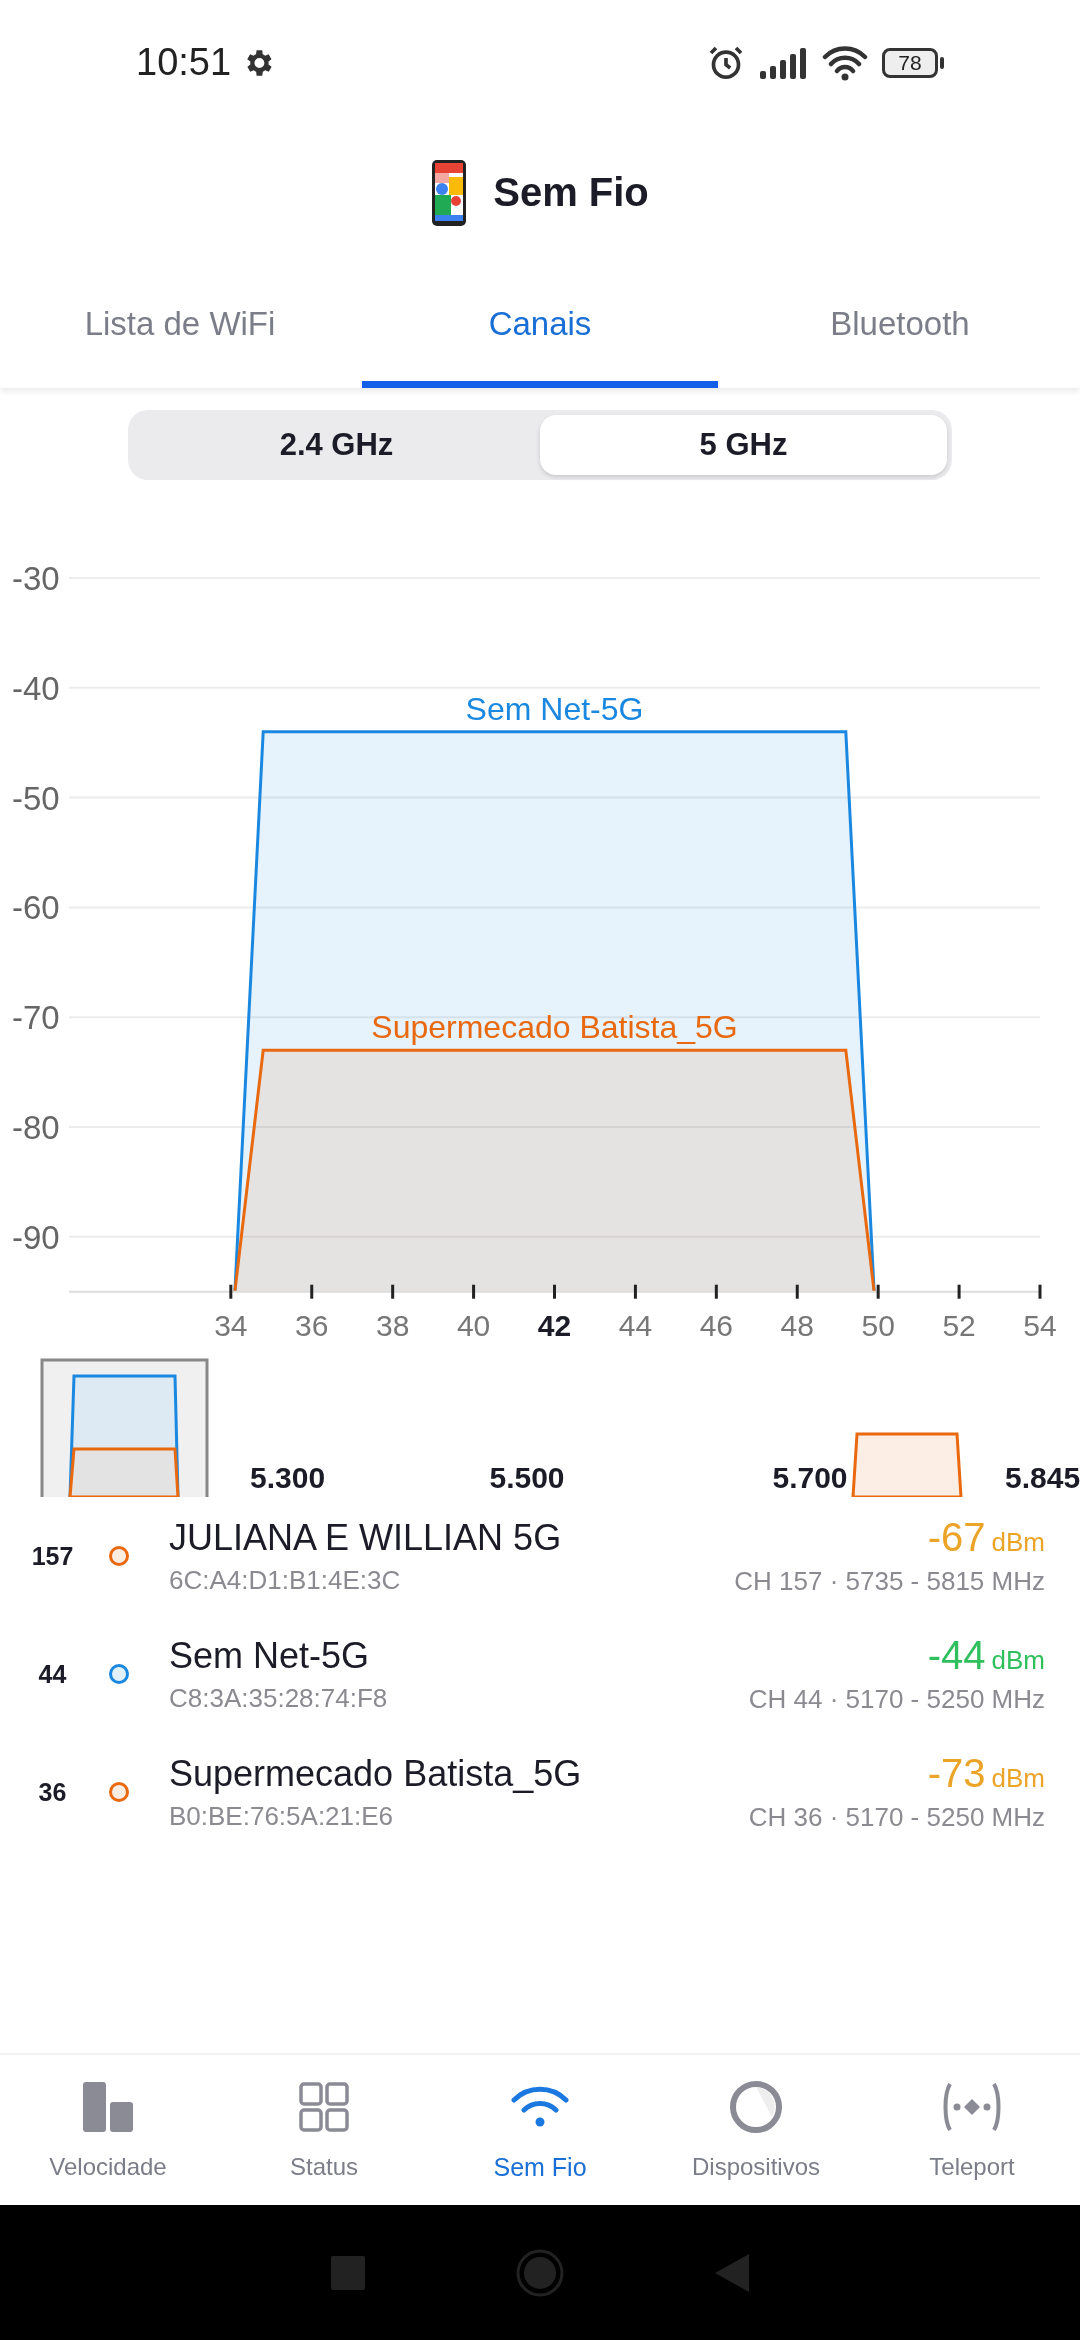  Describe the element at coordinates (635, 1325) in the screenshot. I see `axis-tick-label: 44` at that location.